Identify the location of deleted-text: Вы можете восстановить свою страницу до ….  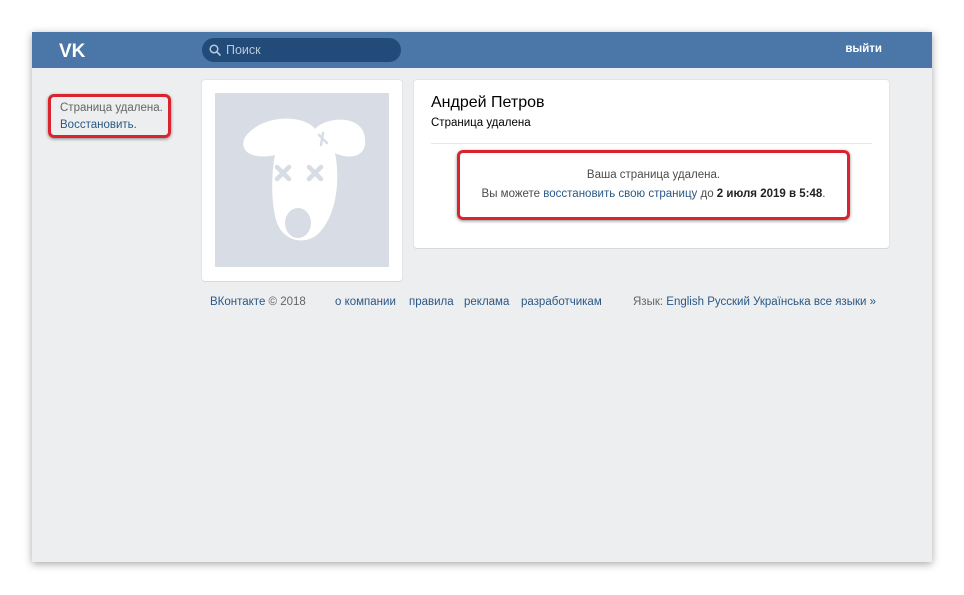
(653, 194).